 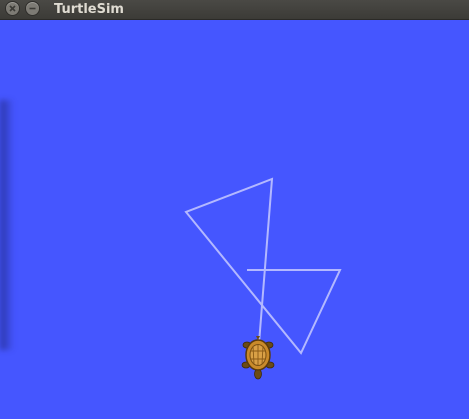 What do you see at coordinates (234, 10) in the screenshot?
I see `title-bar: TurtleSim` at bounding box center [234, 10].